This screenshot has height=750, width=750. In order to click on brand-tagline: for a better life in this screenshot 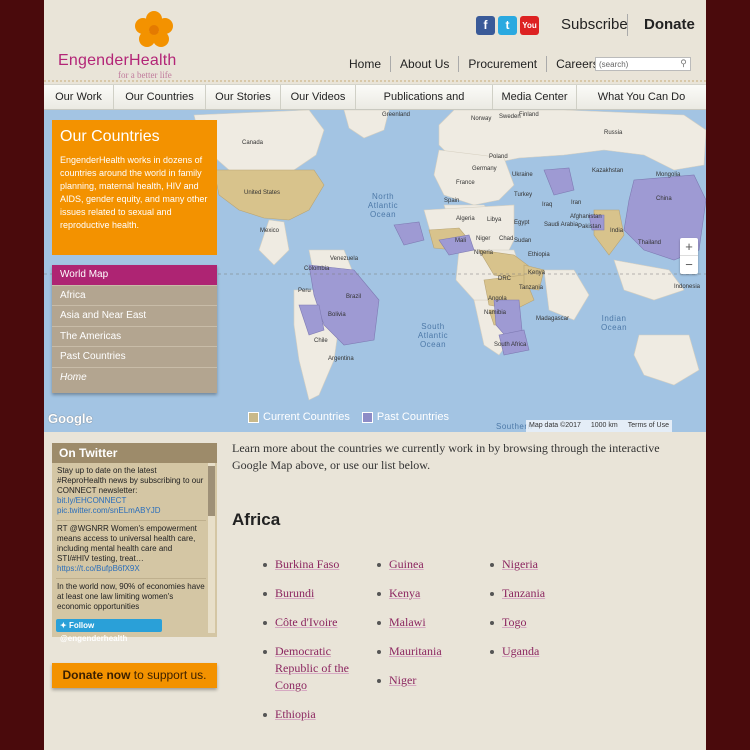, I will do `click(145, 75)`.